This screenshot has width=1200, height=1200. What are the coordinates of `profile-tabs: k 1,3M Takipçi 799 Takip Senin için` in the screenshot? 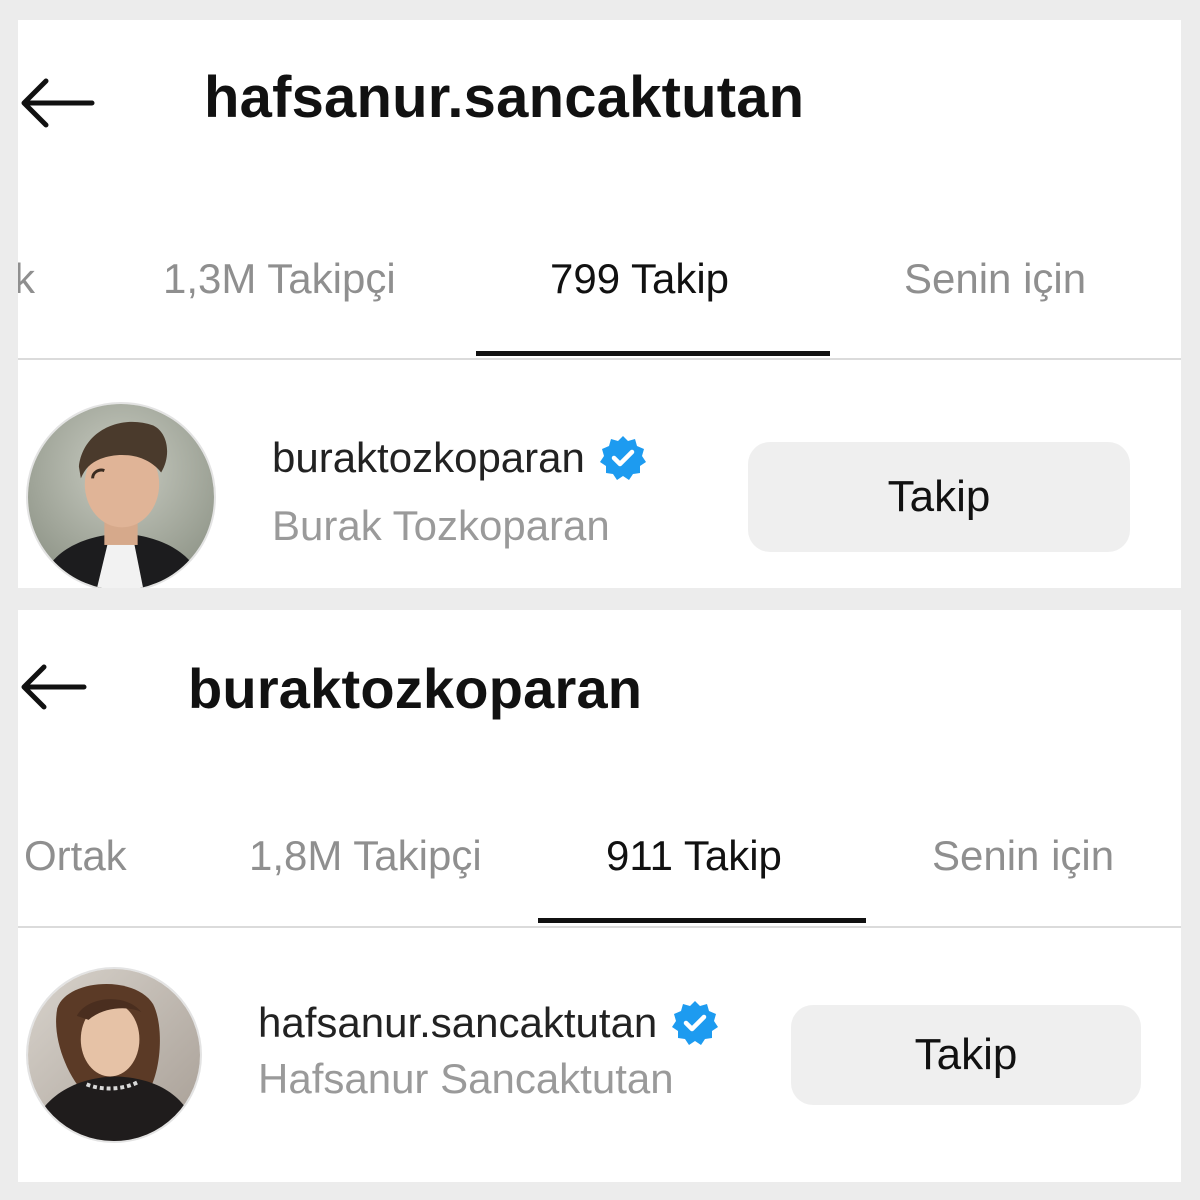 It's located at (599, 302).